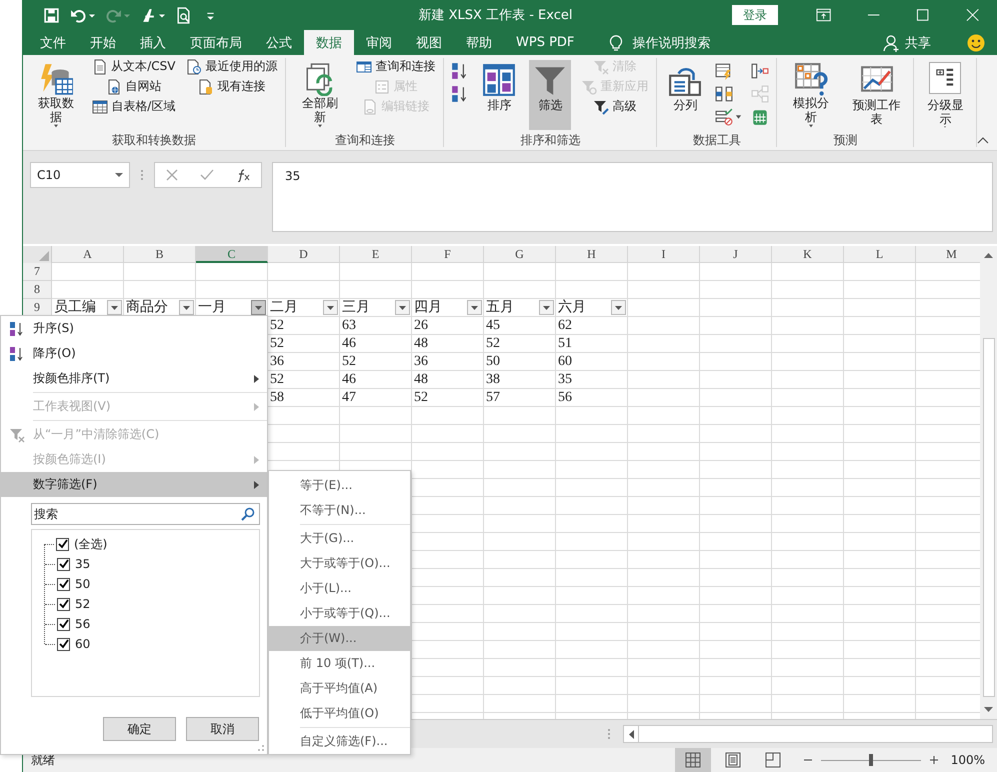 This screenshot has height=772, width=997. I want to click on ribbon-tab: 插入, so click(153, 42).